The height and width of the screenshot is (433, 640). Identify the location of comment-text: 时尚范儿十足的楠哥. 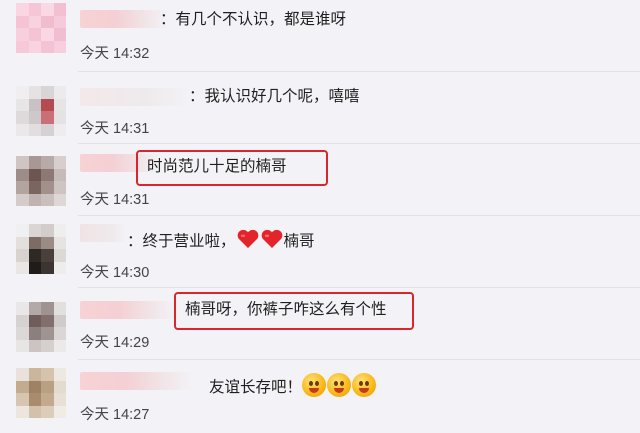
(217, 166).